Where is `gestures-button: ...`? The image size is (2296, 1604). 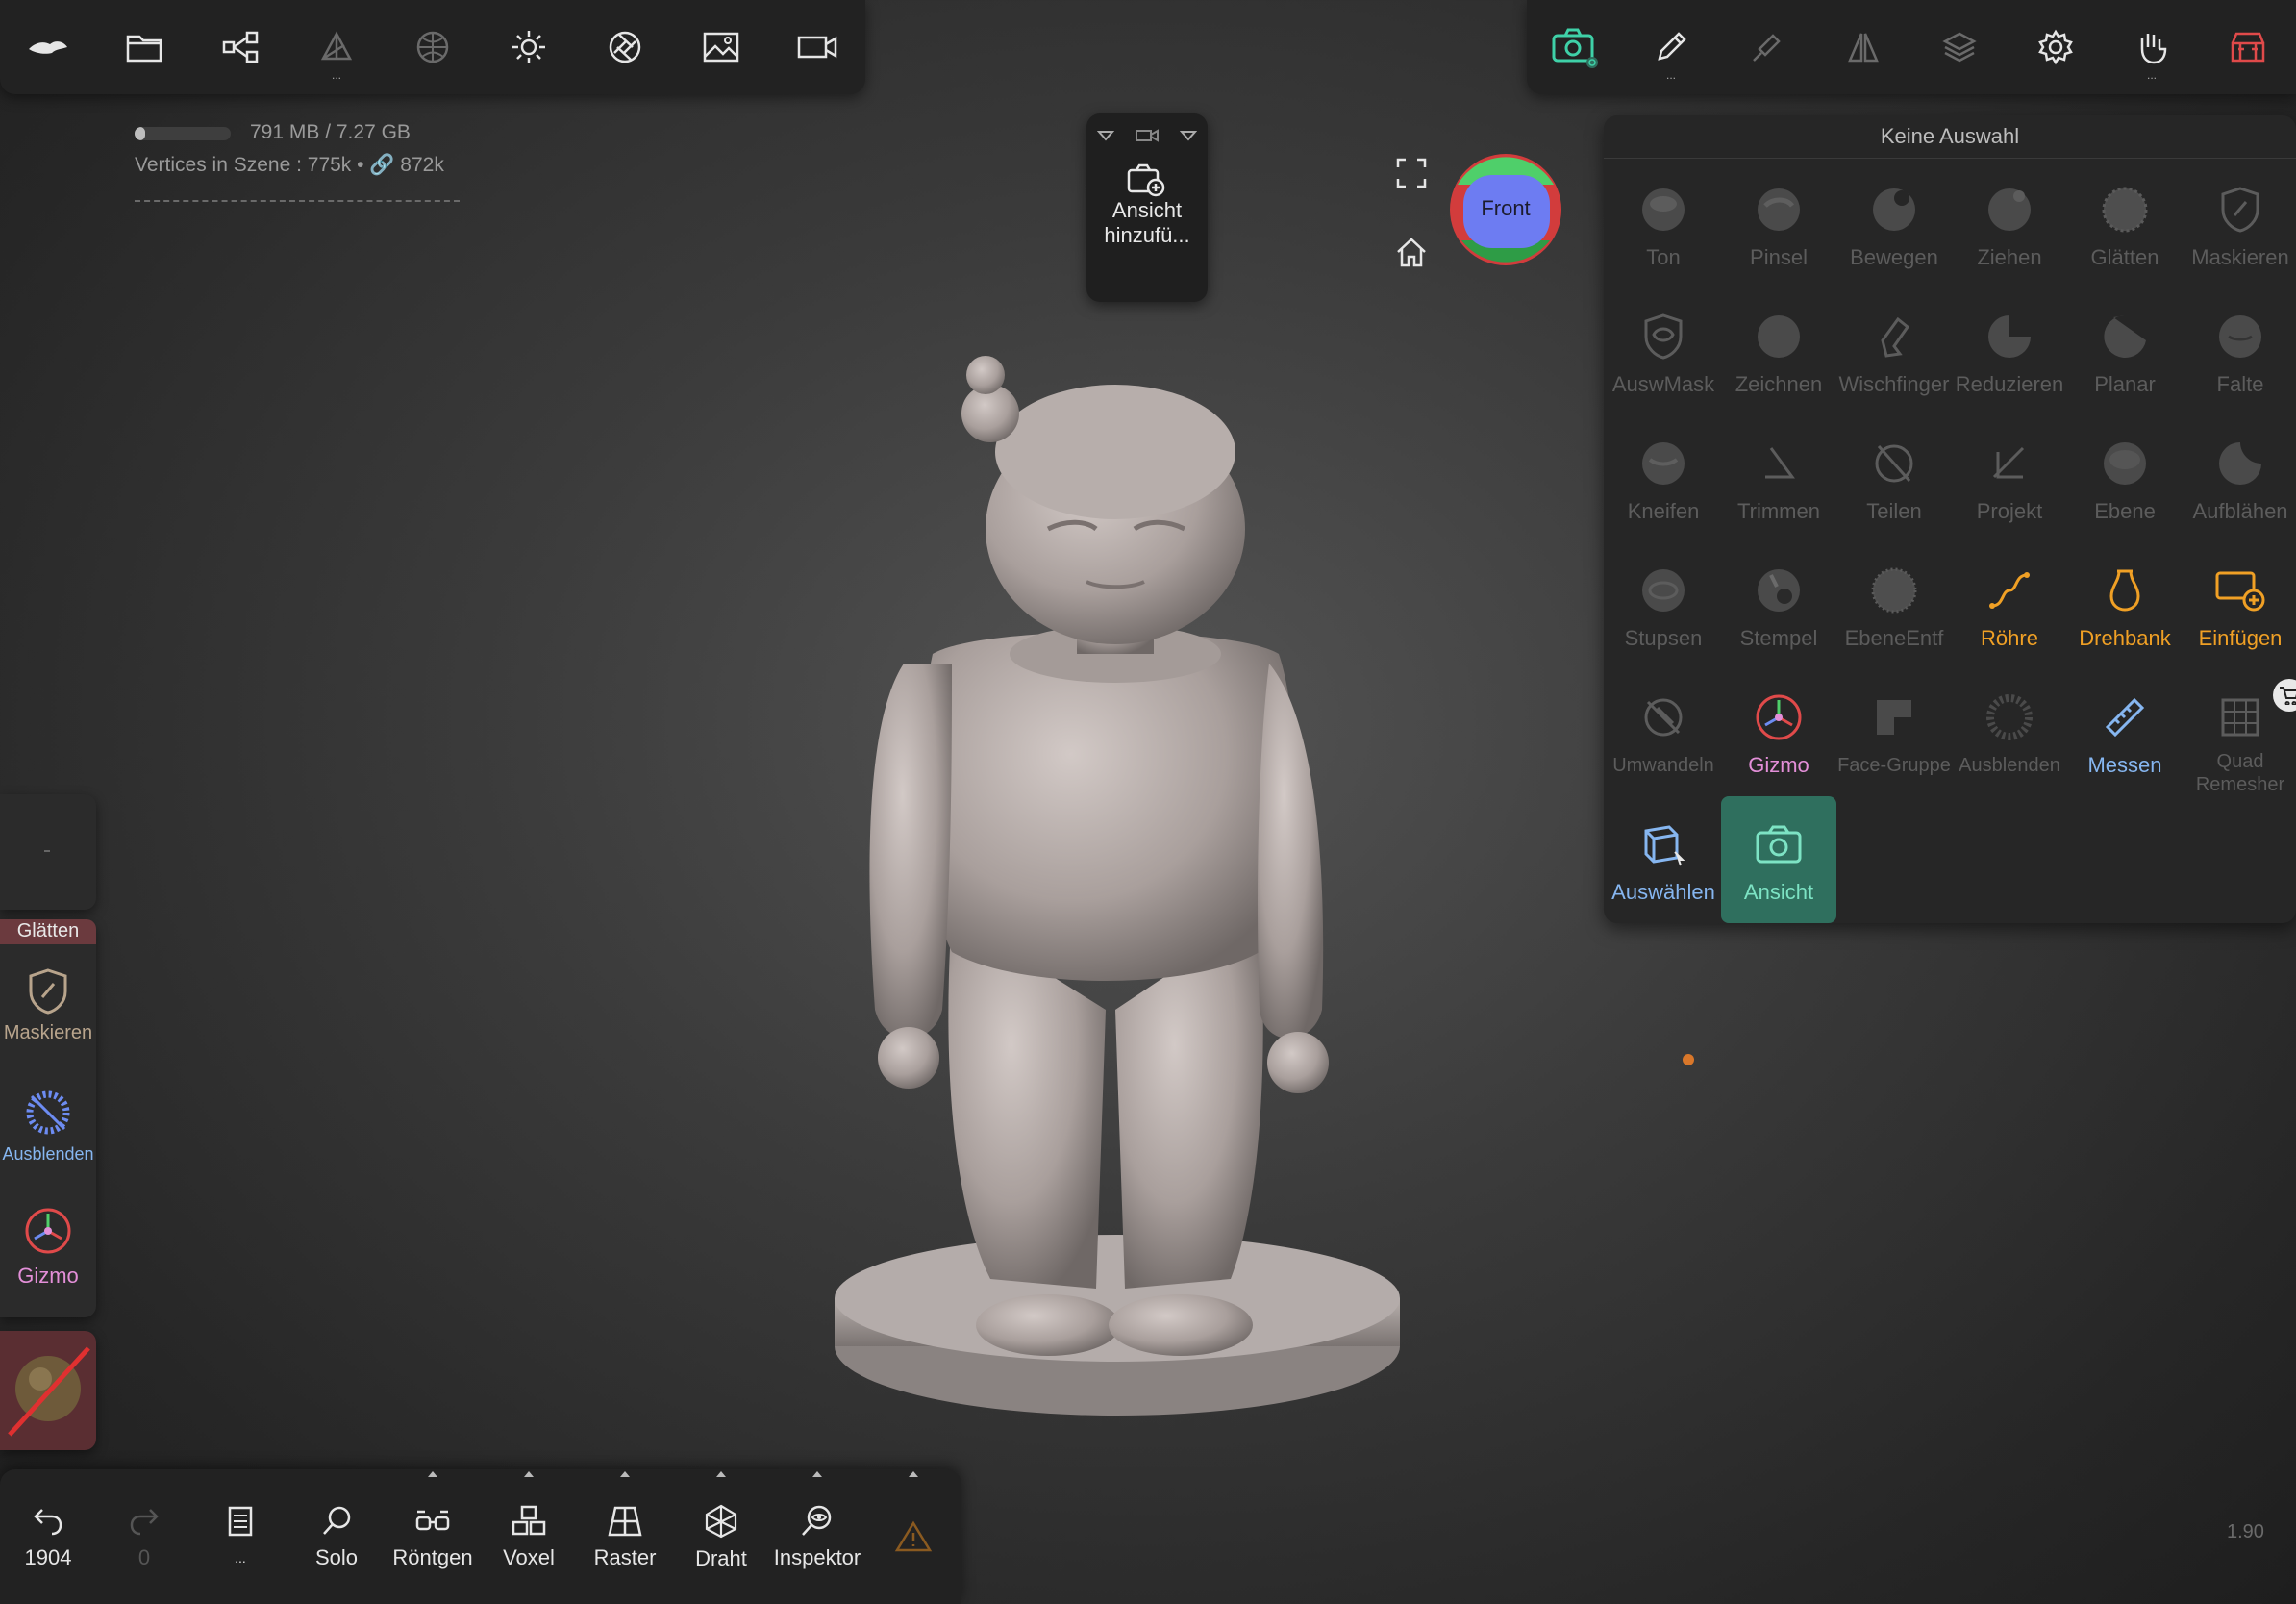
gestures-button: ... is located at coordinates (2152, 47).